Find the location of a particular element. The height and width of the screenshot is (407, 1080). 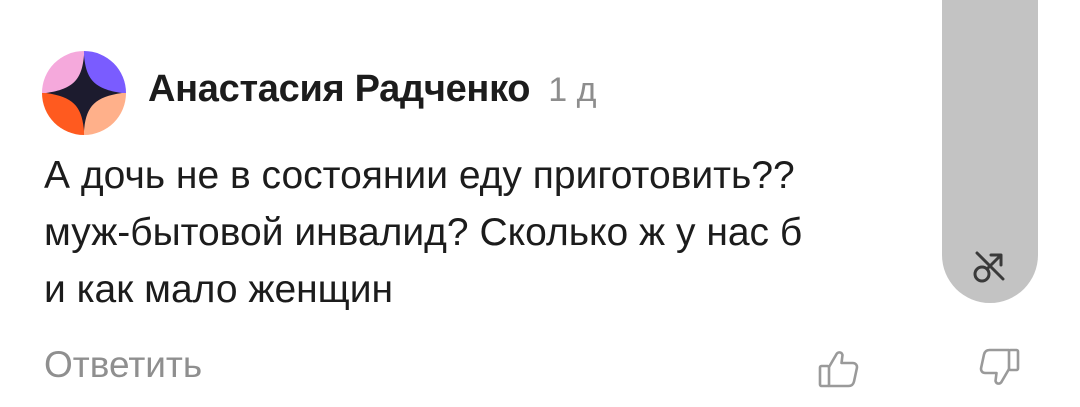

thumbs-down-icon is located at coordinates (999, 368).